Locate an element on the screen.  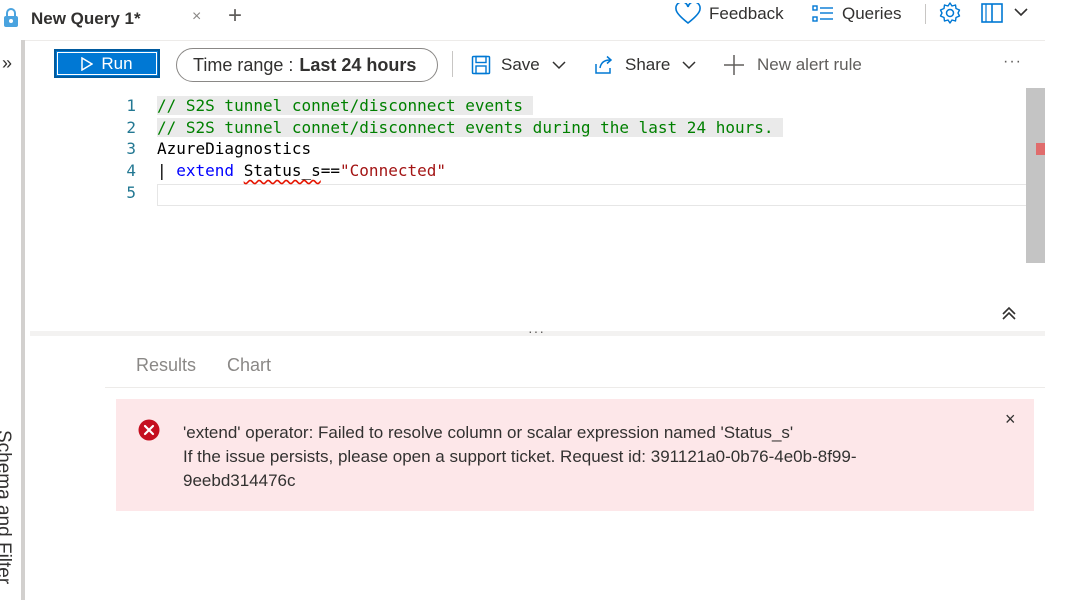
share-label: Share is located at coordinates (648, 64).